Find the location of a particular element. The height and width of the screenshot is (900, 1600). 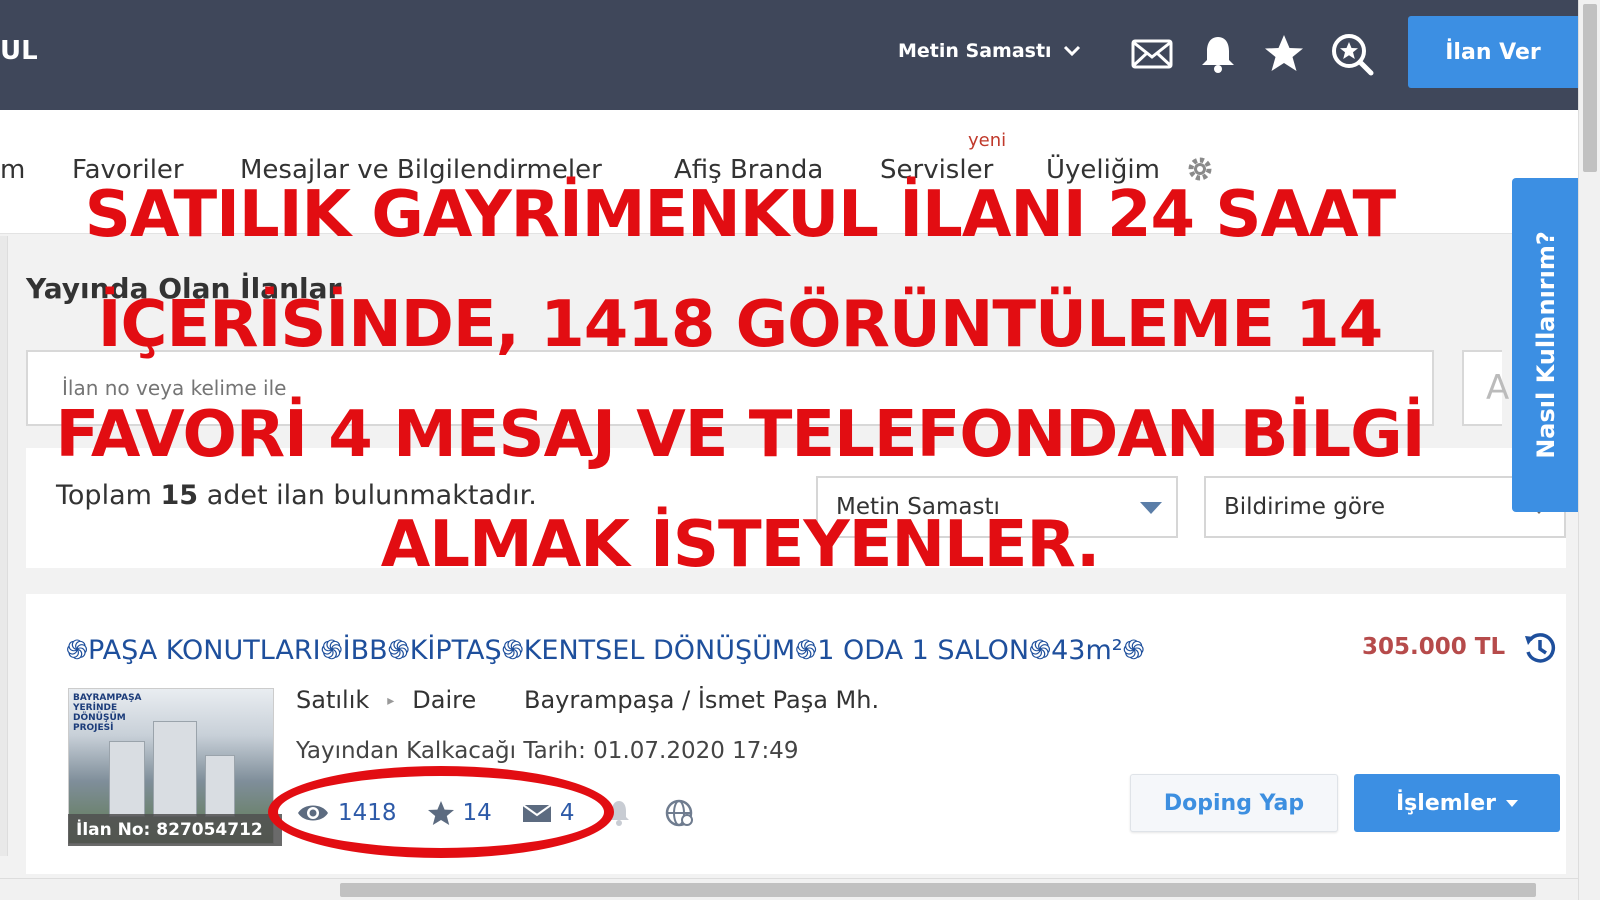

vertical-scroll-thumb is located at coordinates (1590, 88).